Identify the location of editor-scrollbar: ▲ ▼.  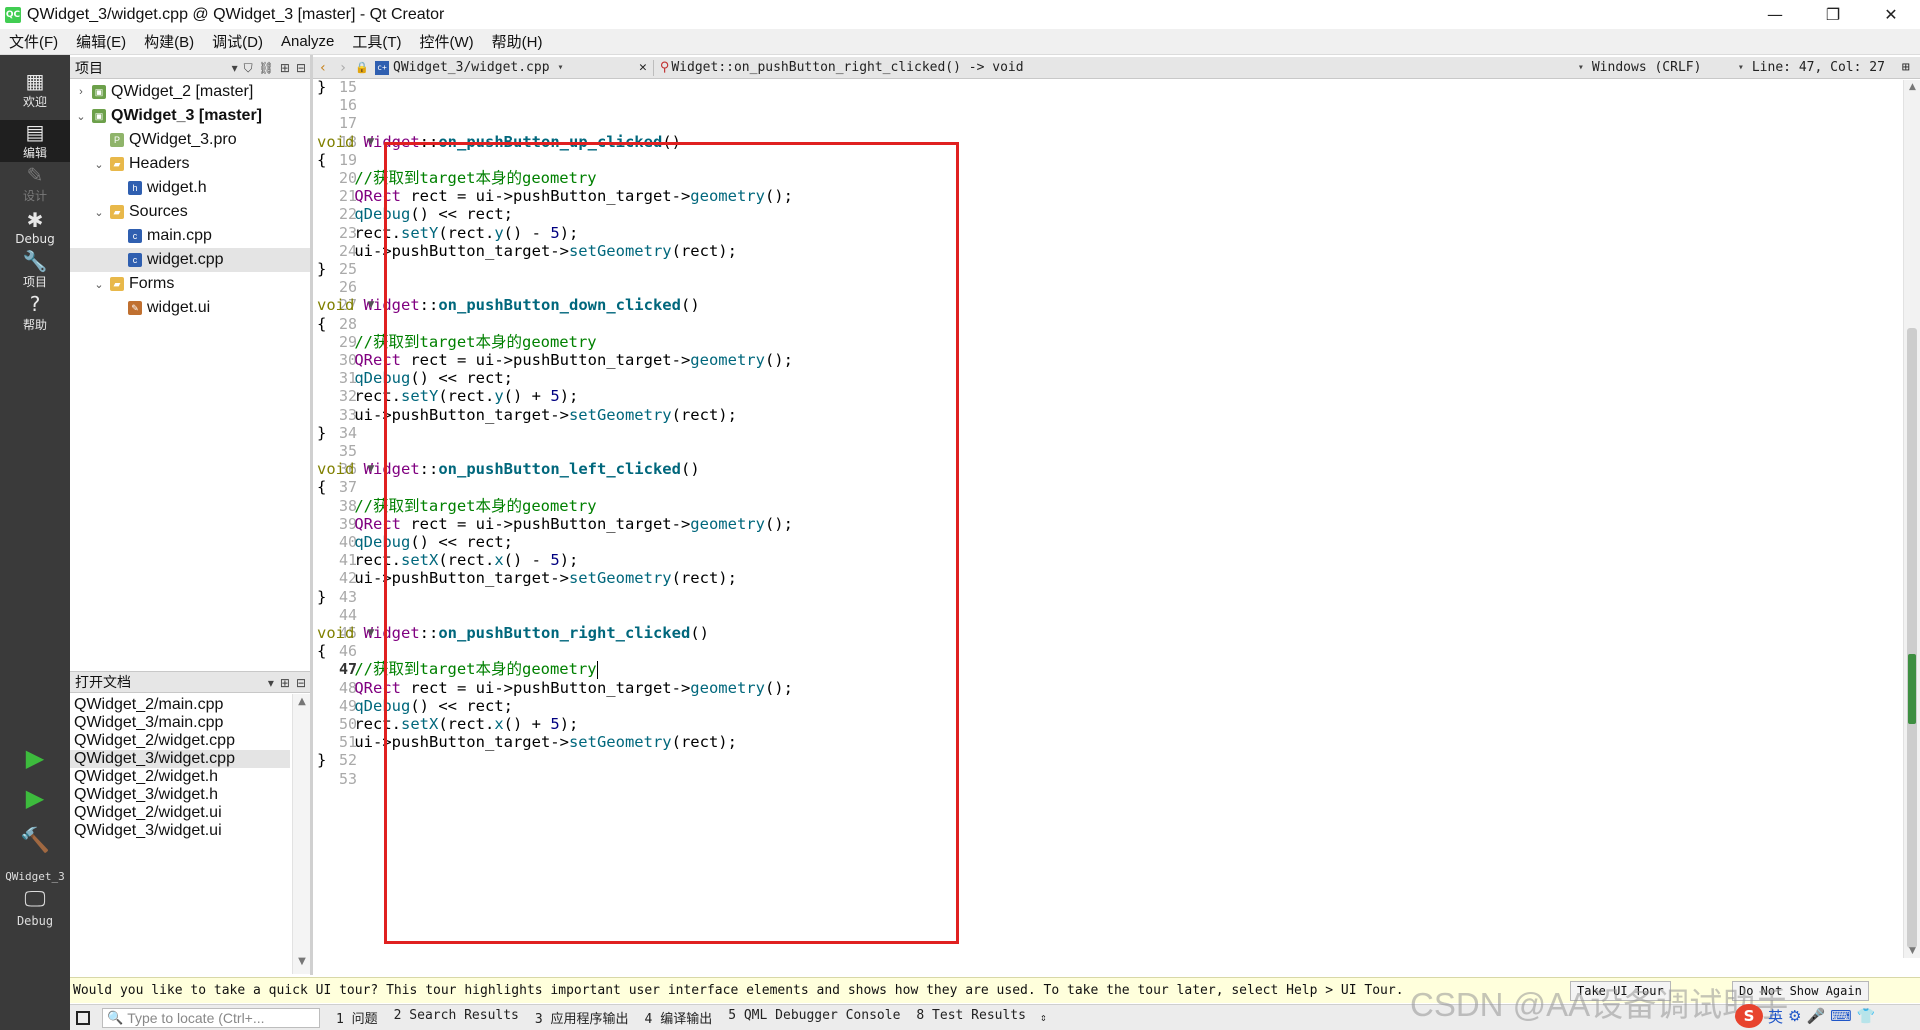
(1911, 519).